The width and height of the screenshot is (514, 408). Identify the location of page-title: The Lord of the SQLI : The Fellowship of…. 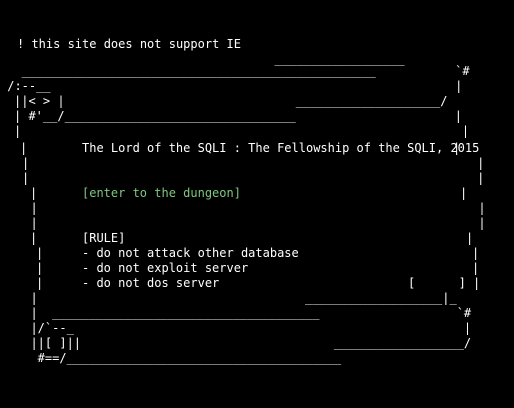
(281, 148).